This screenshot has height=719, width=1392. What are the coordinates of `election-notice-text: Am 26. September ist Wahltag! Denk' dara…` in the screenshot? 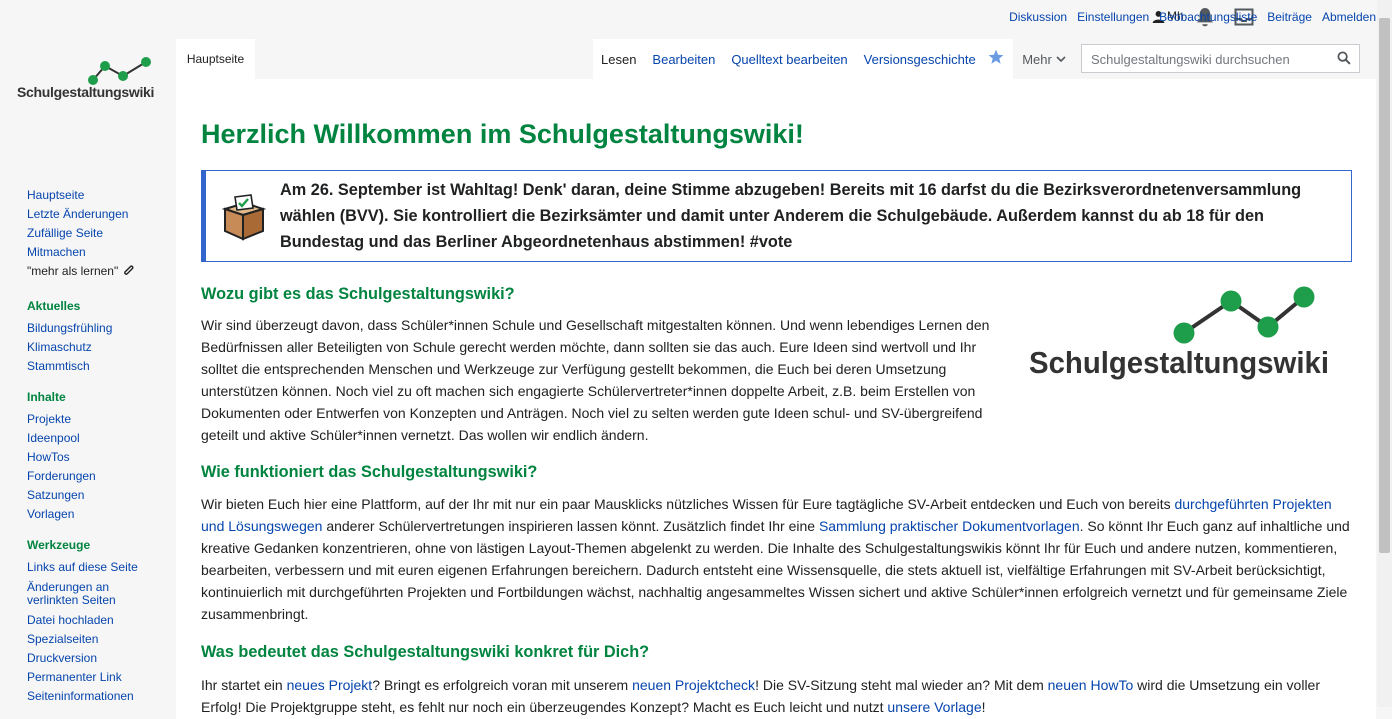 It's located at (791, 216).